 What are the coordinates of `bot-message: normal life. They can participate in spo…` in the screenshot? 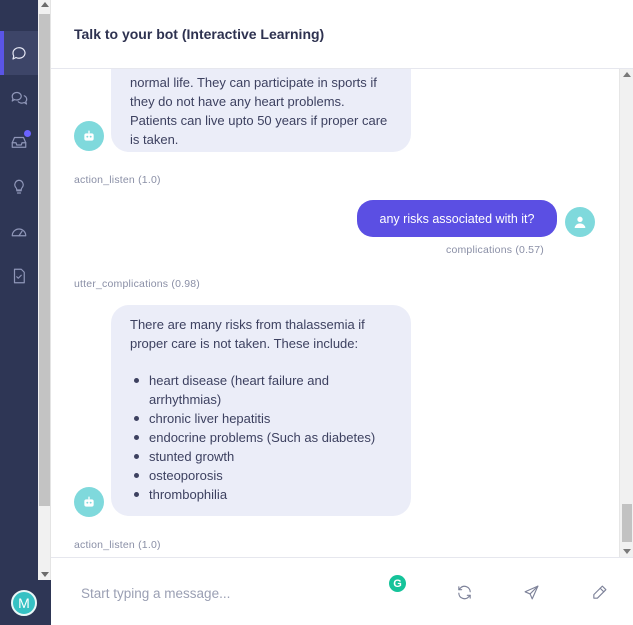 It's located at (261, 110).